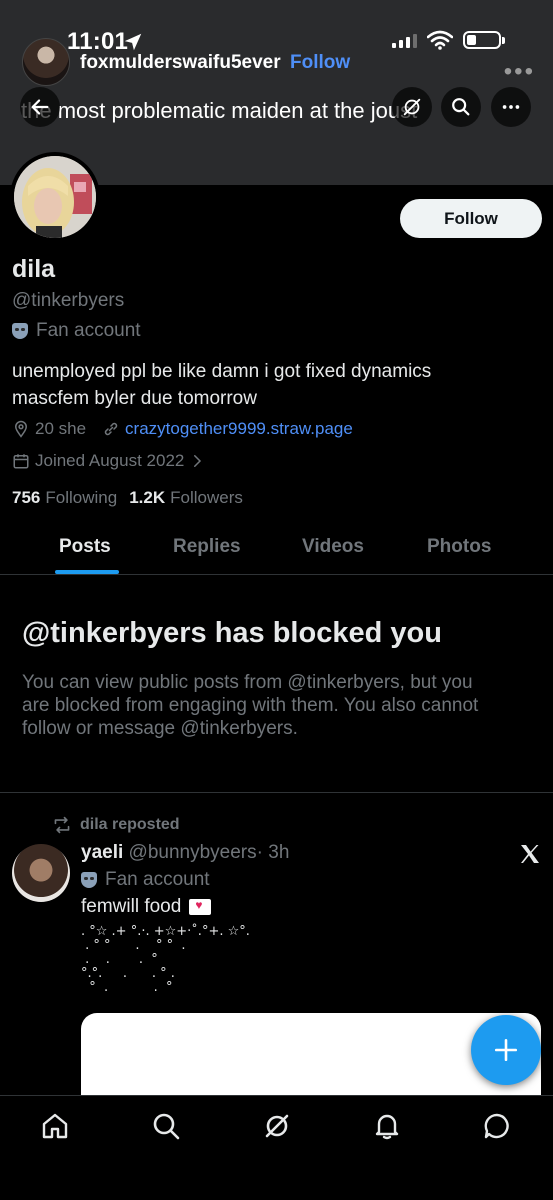 This screenshot has height=1200, width=553. Describe the element at coordinates (160, 728) in the screenshot. I see `blocked-line: follow or message @tinkerbyers.` at that location.